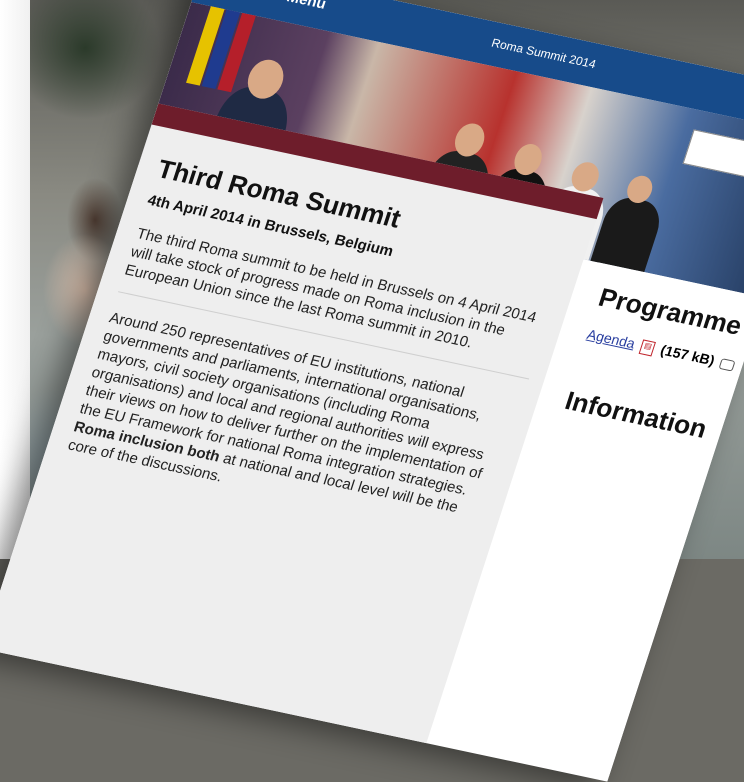  I want to click on menu-link: Menu, so click(307, 6).